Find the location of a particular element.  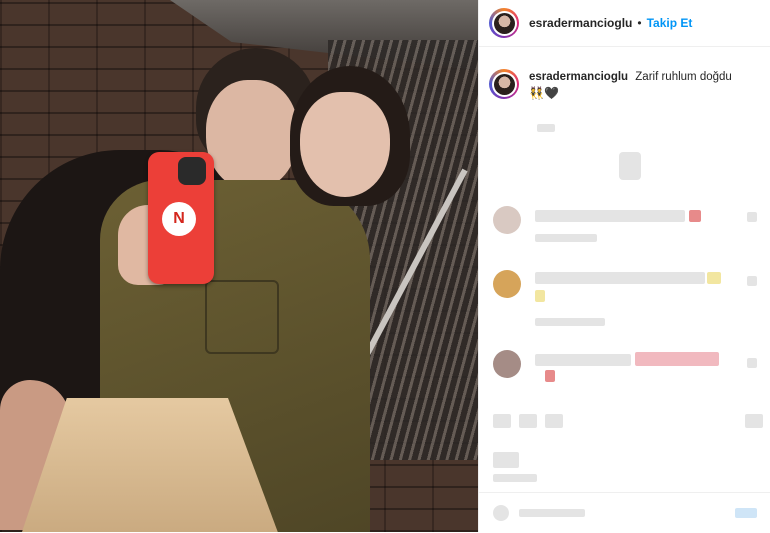

comment-icon is located at coordinates (528, 421).